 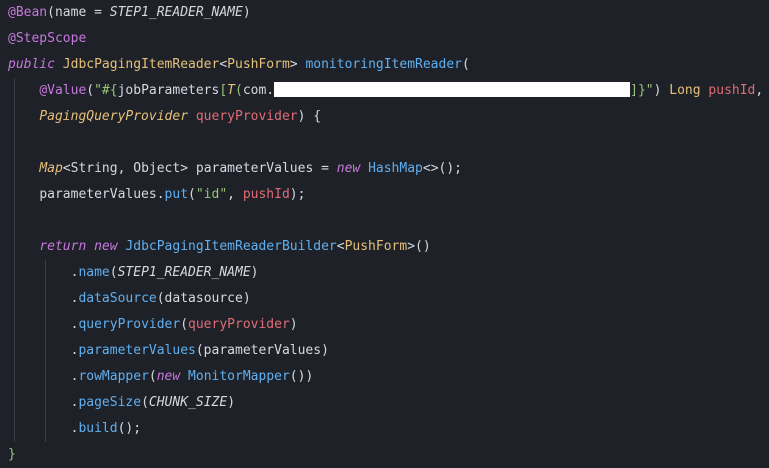 I want to click on code-token: >, so click(x=297, y=64).